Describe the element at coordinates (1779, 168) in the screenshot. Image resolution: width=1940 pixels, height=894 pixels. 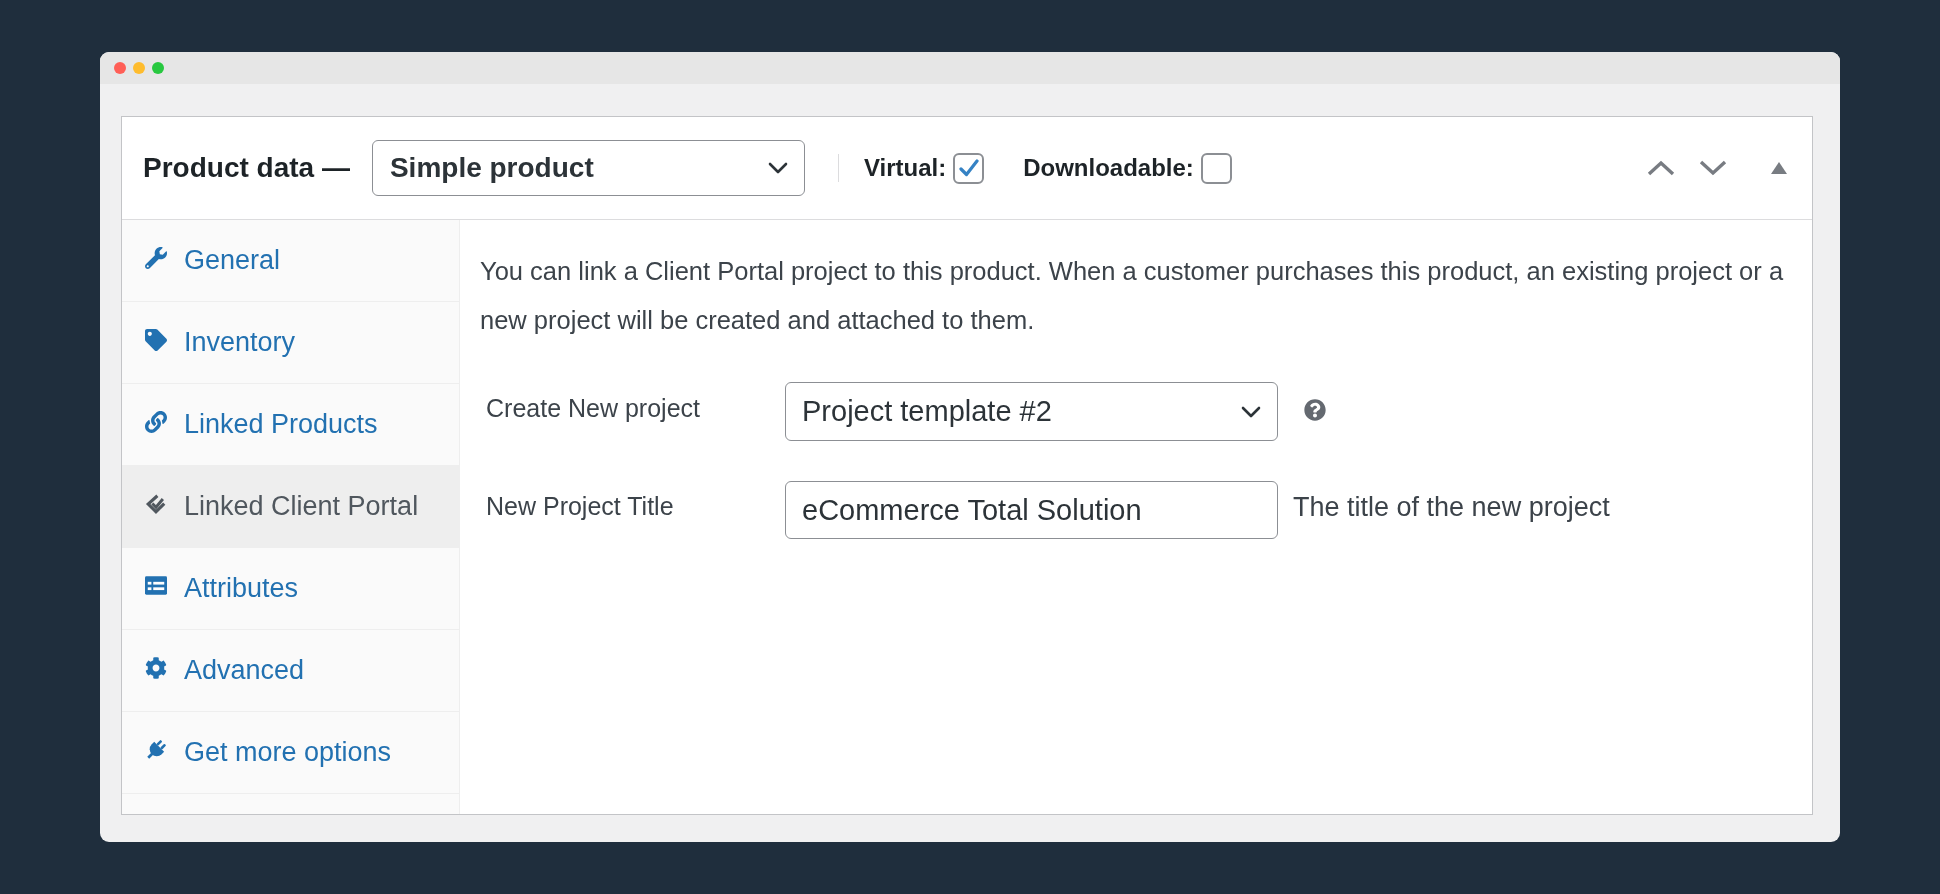
I see `triangle-up-icon` at that location.